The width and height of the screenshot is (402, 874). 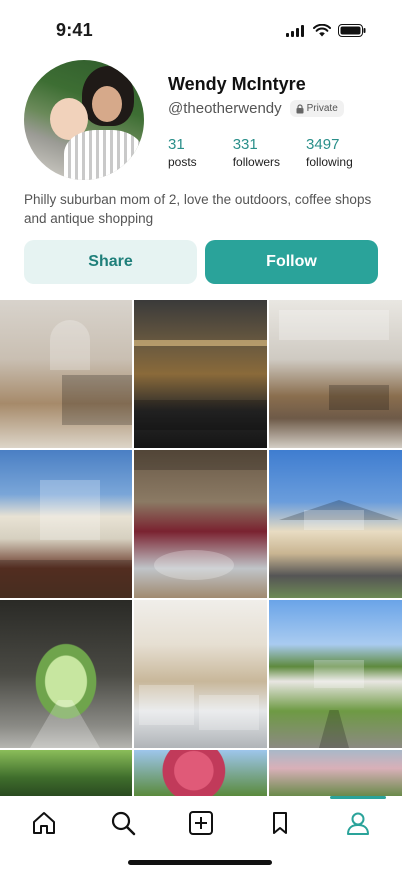 I want to click on stat-followers: 331 followers, so click(x=256, y=152).